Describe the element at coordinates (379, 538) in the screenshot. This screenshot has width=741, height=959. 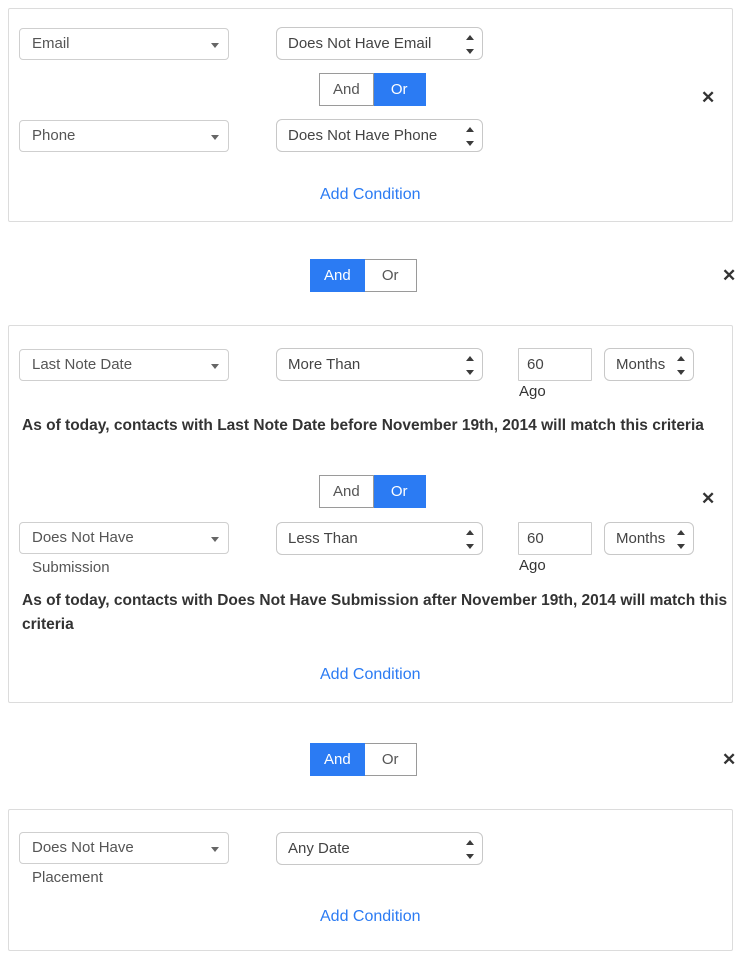
I see `operator-select-submission: Less Than` at that location.